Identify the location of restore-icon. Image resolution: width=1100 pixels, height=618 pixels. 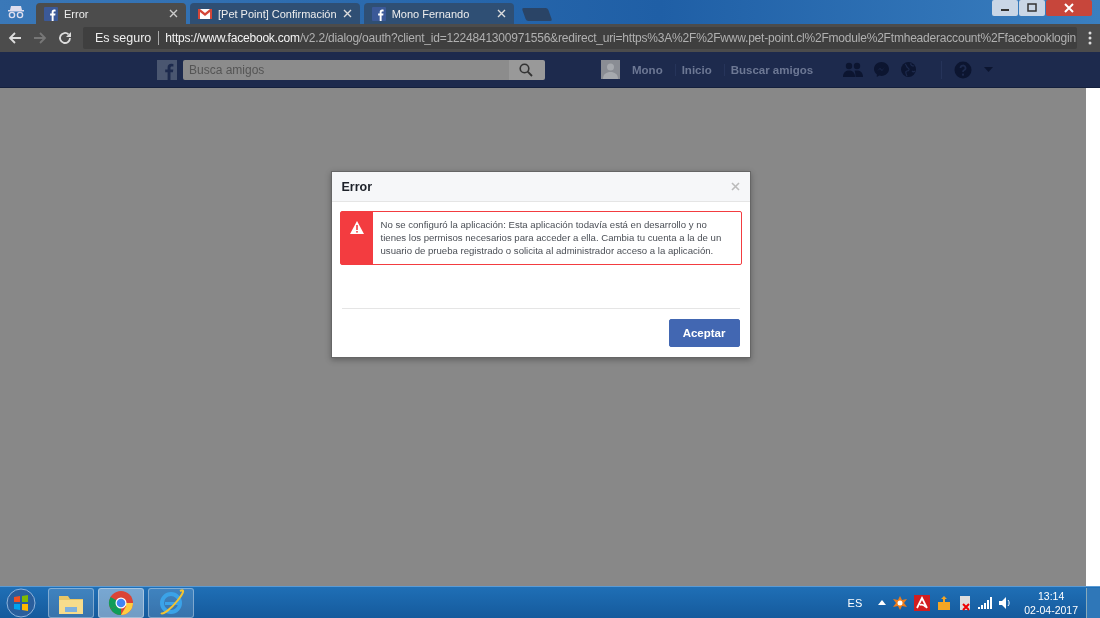
(1032, 8).